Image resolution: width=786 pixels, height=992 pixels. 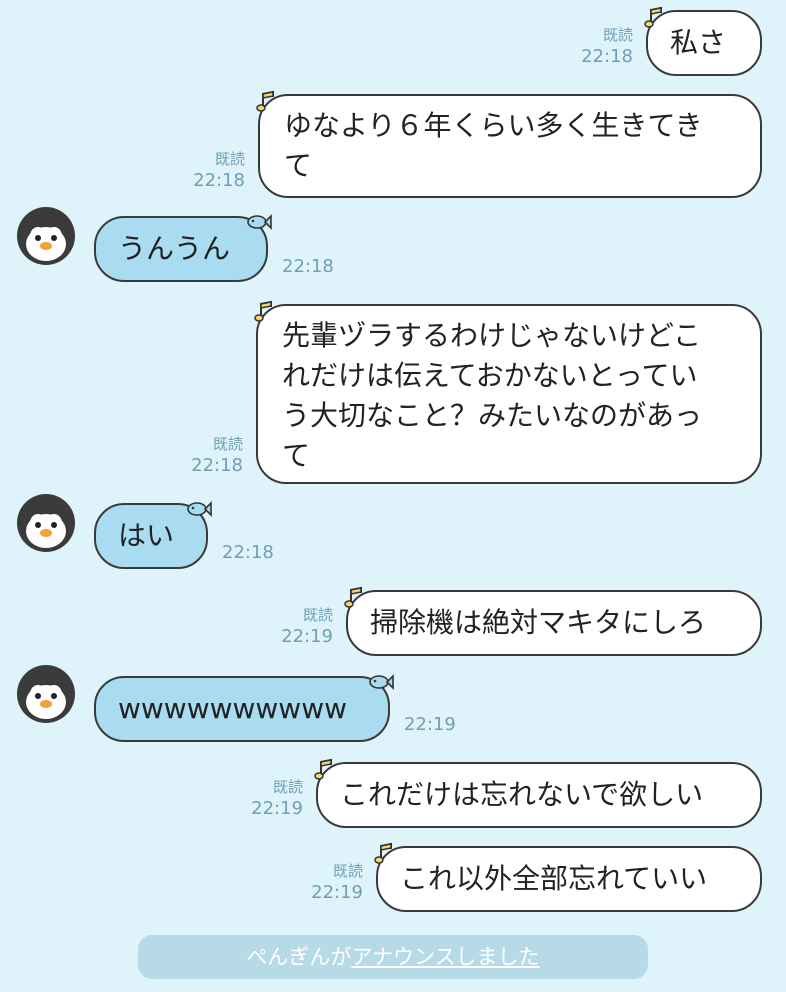 I want to click on message-text: 掃除機は絶対マキタにしろ, so click(x=538, y=622).